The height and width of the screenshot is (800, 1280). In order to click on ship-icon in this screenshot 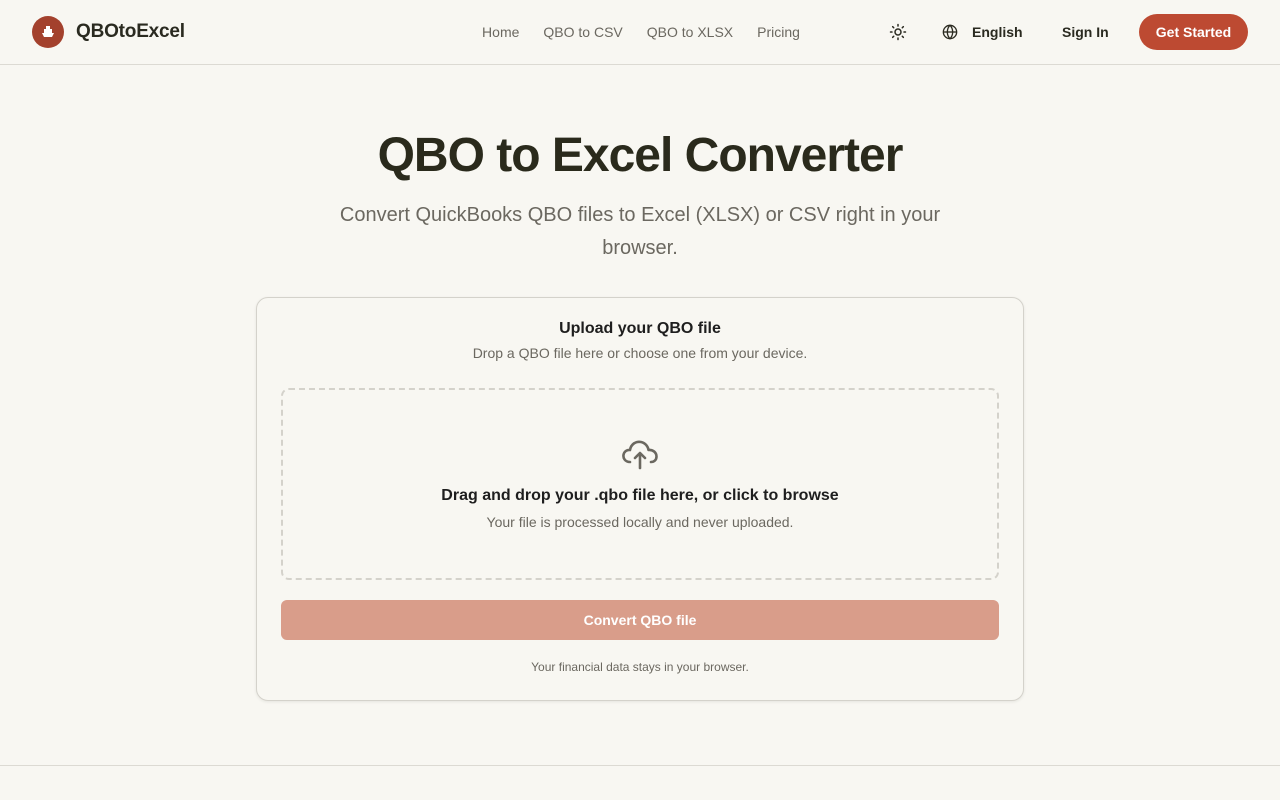, I will do `click(48, 32)`.